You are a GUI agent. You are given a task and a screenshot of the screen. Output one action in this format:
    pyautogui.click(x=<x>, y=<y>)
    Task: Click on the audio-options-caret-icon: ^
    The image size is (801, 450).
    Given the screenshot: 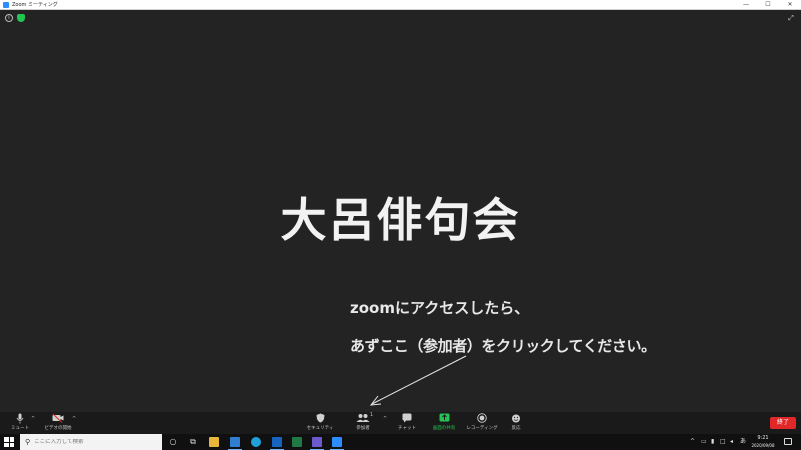 What is the action you would take?
    pyautogui.click(x=33, y=419)
    